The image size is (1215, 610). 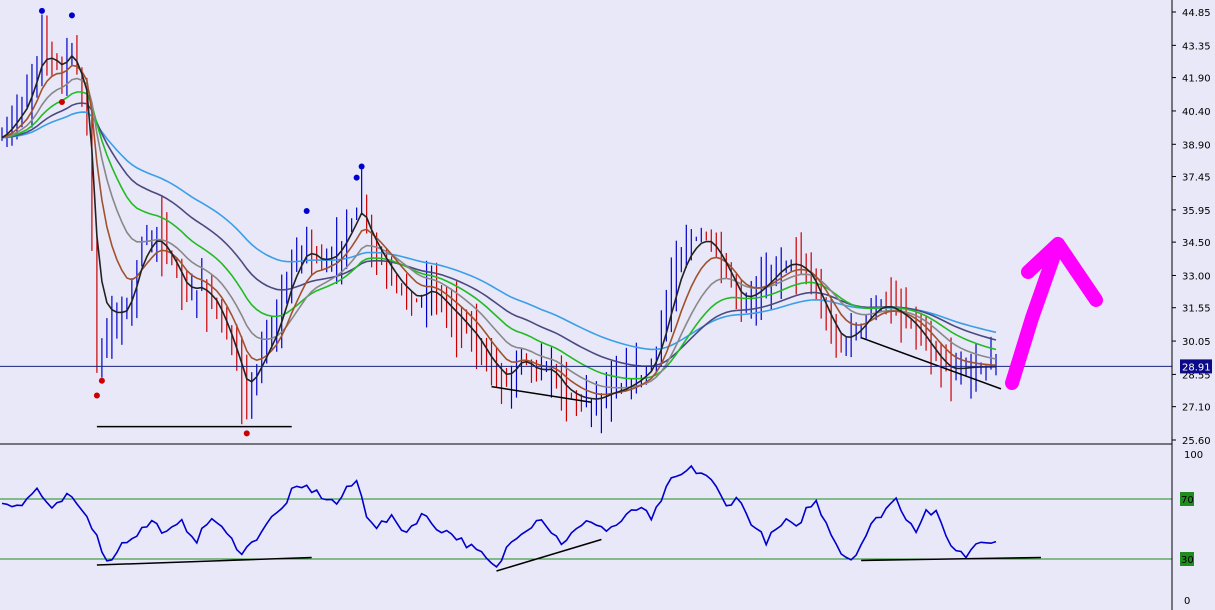 I want to click on price-tick-label: 31.55, so click(x=1196, y=309).